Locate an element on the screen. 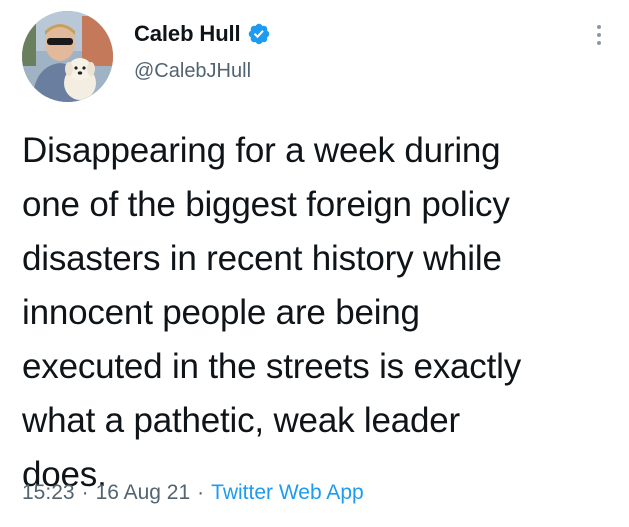 This screenshot has width=629, height=527. avatar is located at coordinates (67, 56).